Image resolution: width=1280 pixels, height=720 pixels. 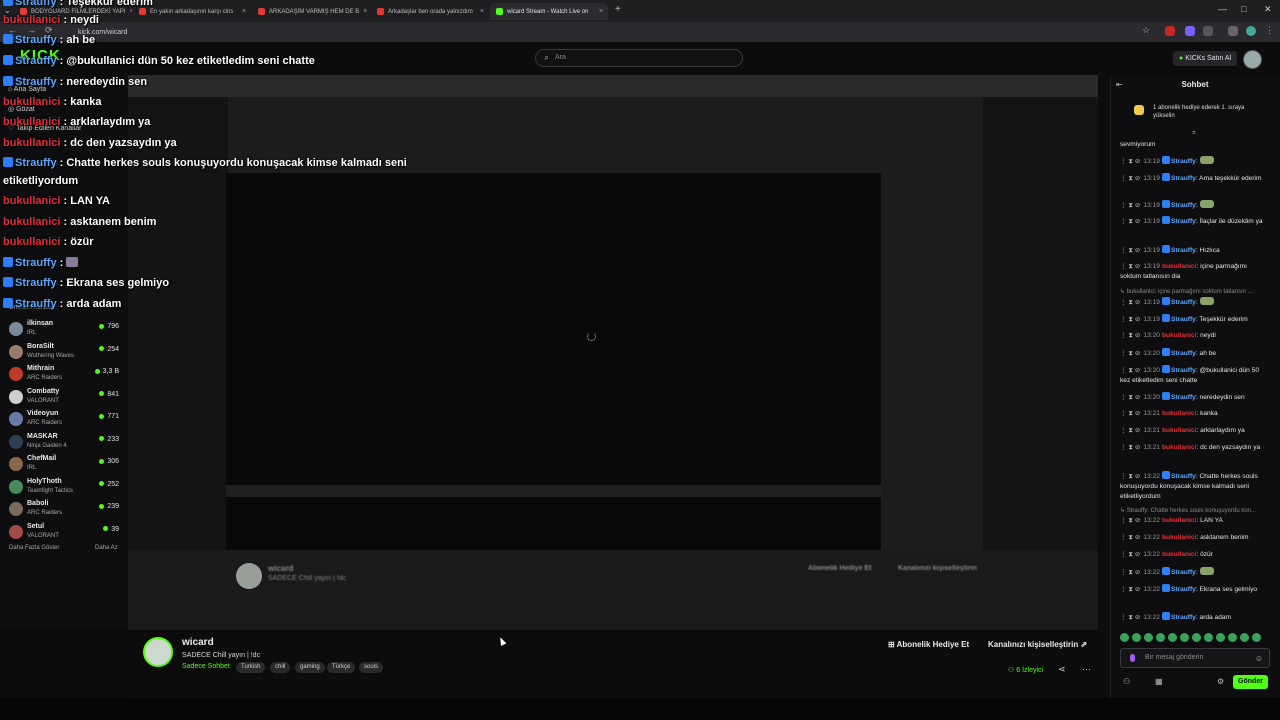 What do you see at coordinates (64, 466) in the screenshot?
I see `sidebar-channel: ChefMail IRL 306` at bounding box center [64, 466].